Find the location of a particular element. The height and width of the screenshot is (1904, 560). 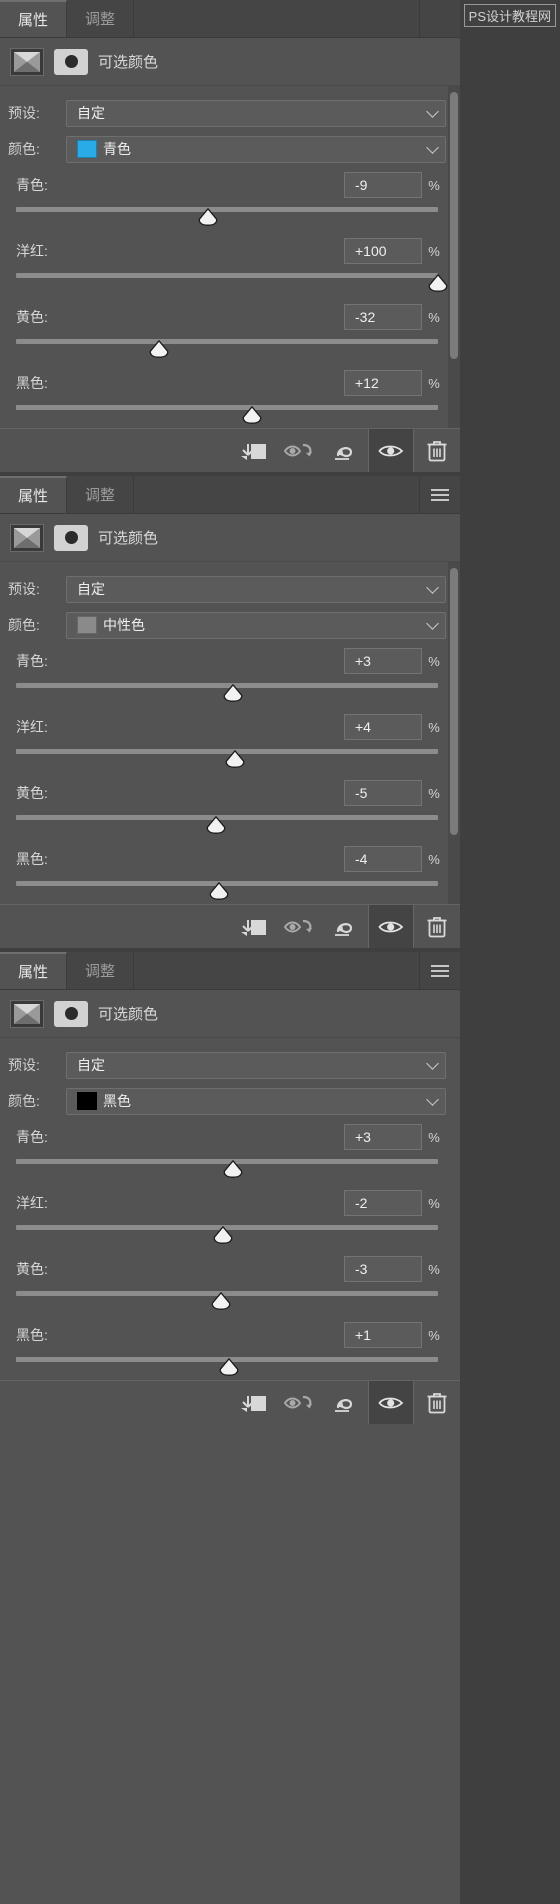

page-title: 可选颜色 is located at coordinates (128, 538).